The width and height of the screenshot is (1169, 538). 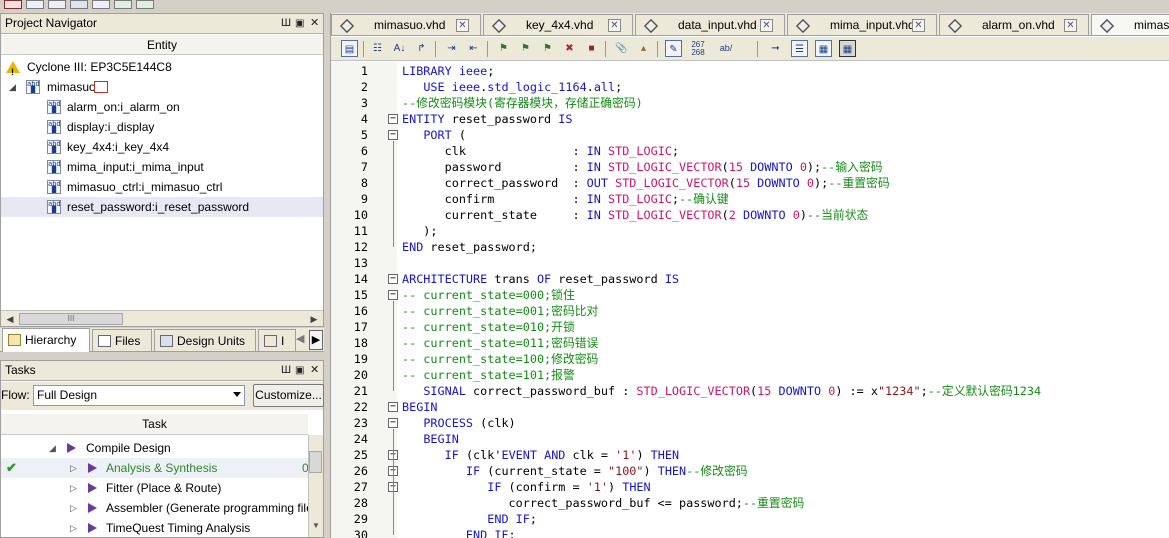 I want to click on indent-icon: ⇥, so click(x=451, y=48).